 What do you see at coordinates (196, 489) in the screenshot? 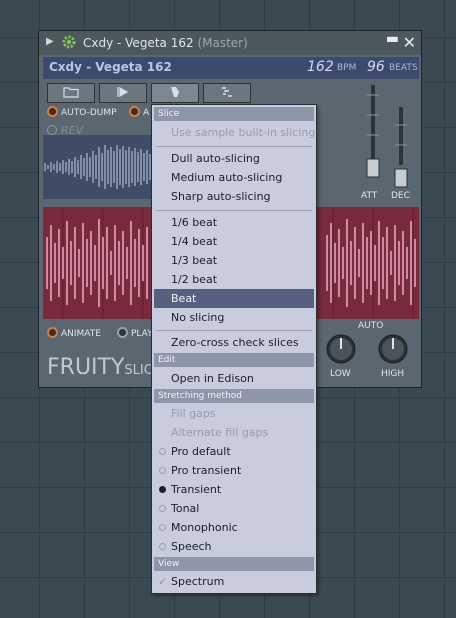
I see `menu-item-label: Transient` at bounding box center [196, 489].